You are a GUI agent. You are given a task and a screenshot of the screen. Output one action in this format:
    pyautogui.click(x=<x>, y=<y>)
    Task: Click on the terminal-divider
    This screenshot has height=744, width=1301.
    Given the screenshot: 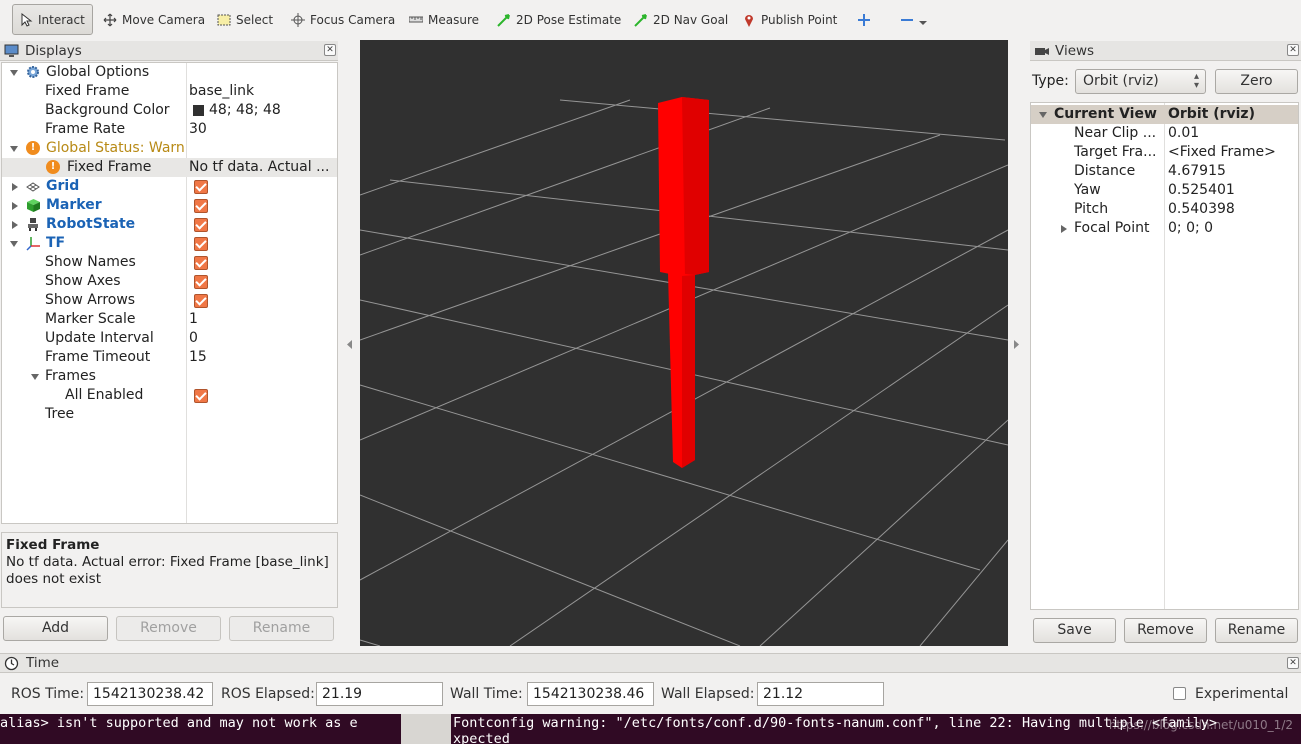 What is the action you would take?
    pyautogui.click(x=426, y=729)
    